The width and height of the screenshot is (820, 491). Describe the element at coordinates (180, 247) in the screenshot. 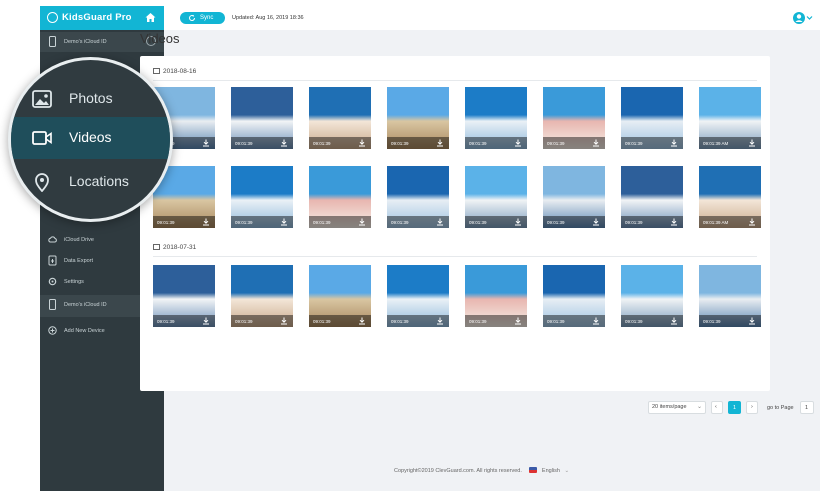

I see `date-label: 2018-07-31` at that location.